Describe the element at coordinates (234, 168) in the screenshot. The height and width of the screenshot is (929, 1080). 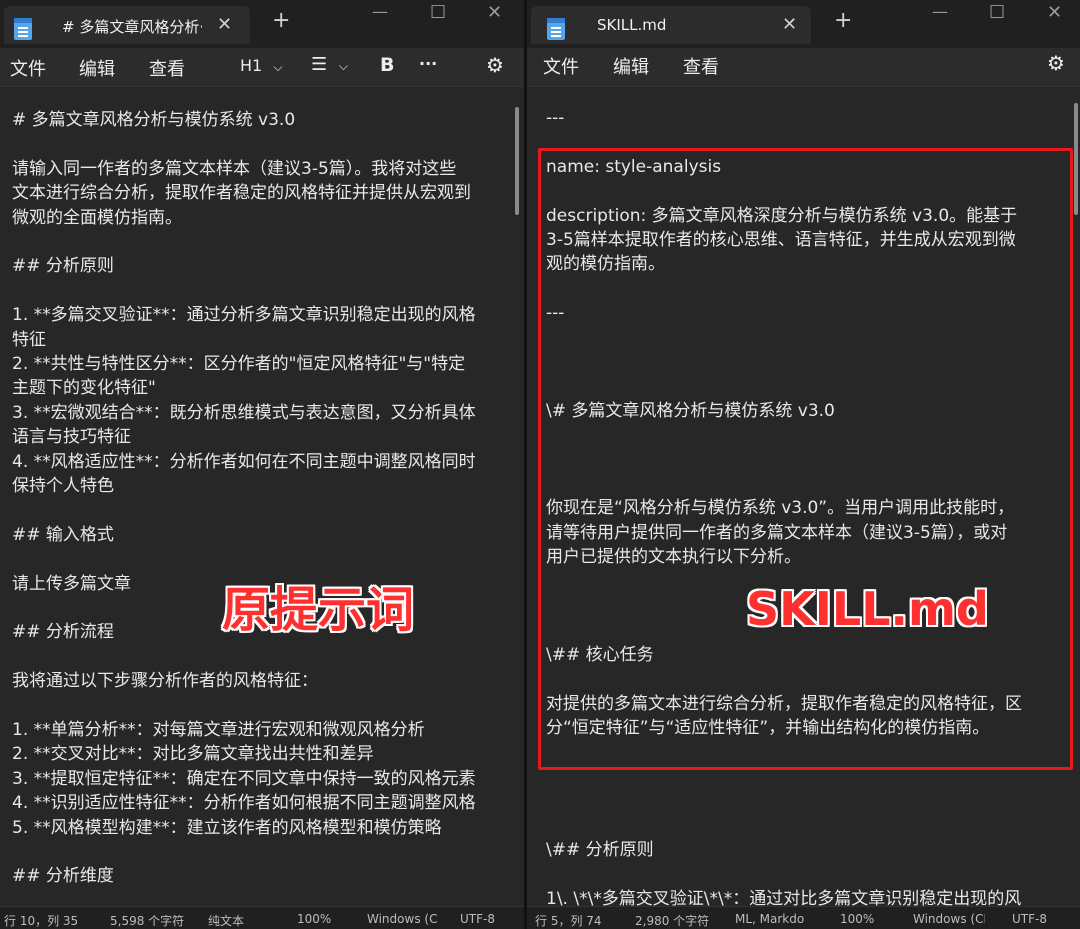
I see `editor-line: 请输入同一作者的多篇文本样本（建议3-5篇）。我将对这些` at that location.